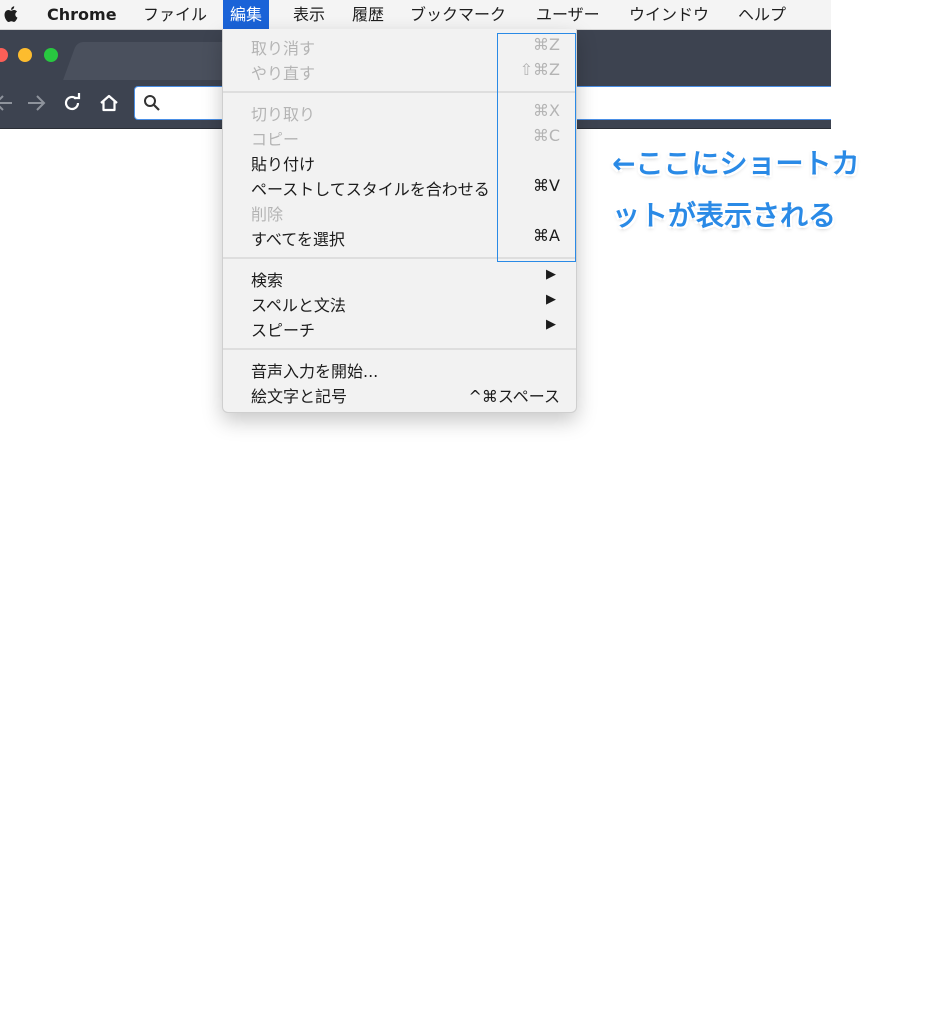  I want to click on menu-view: 表示, so click(309, 14).